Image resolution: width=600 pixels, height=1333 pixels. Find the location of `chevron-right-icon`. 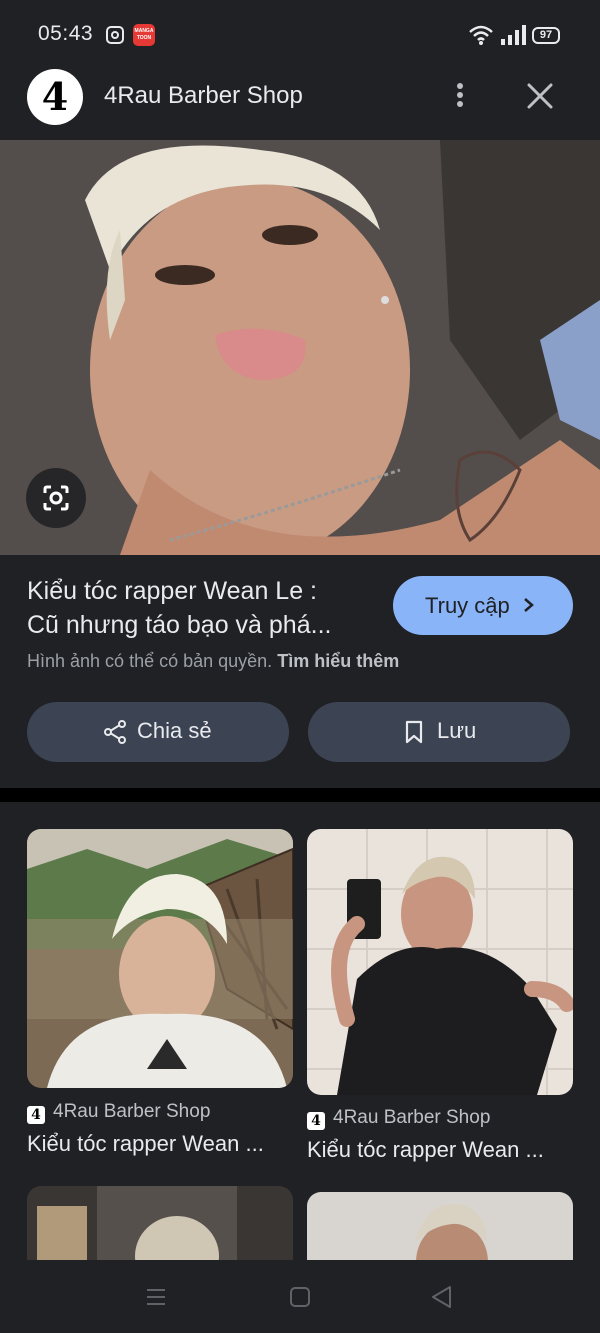

chevron-right-icon is located at coordinates (529, 605).